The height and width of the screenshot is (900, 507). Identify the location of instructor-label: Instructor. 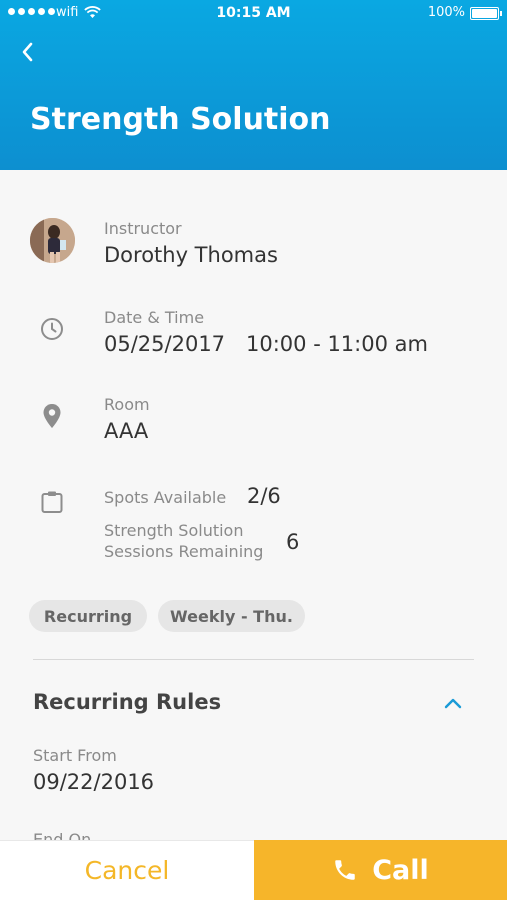
(143, 228).